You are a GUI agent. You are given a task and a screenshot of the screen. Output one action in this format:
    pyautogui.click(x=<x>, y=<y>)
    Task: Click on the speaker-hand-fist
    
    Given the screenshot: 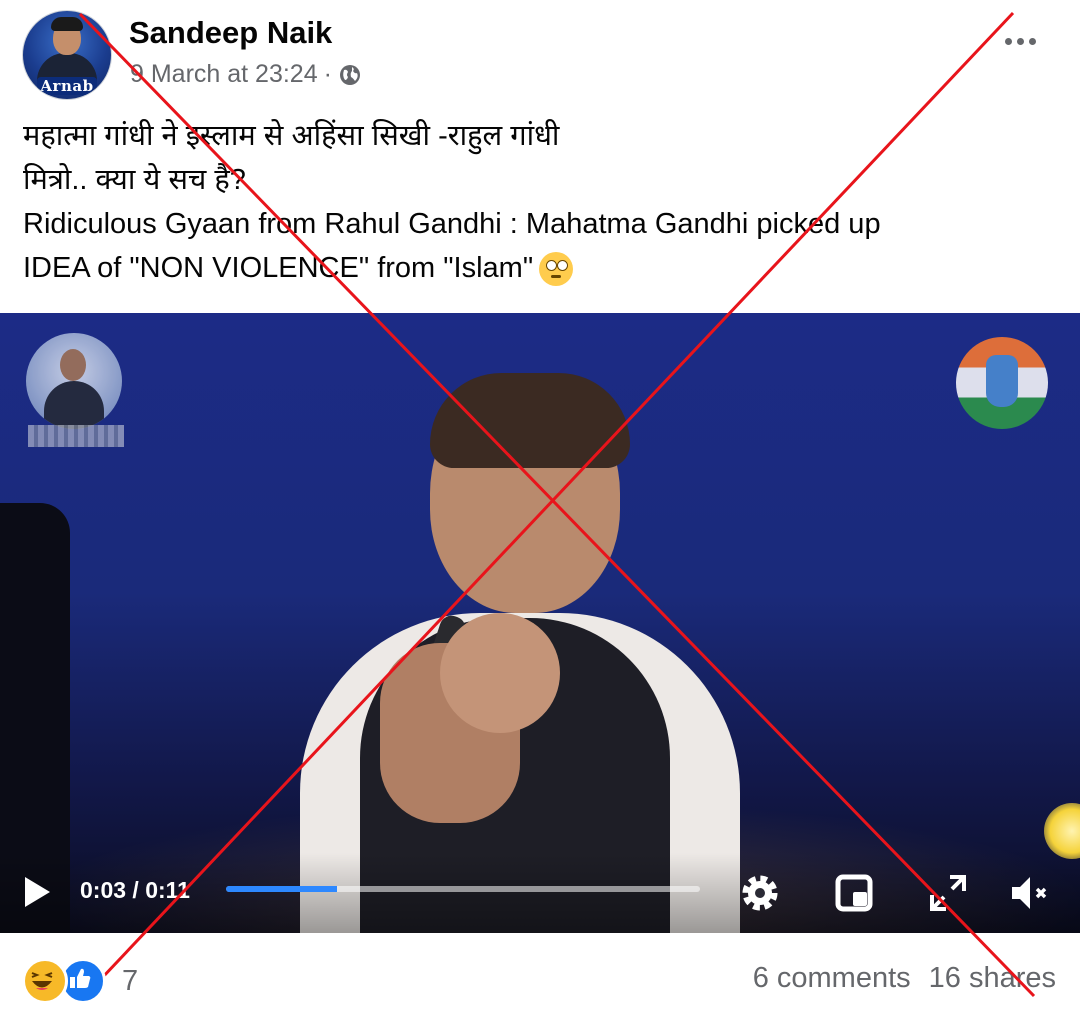 What is the action you would take?
    pyautogui.click(x=500, y=673)
    